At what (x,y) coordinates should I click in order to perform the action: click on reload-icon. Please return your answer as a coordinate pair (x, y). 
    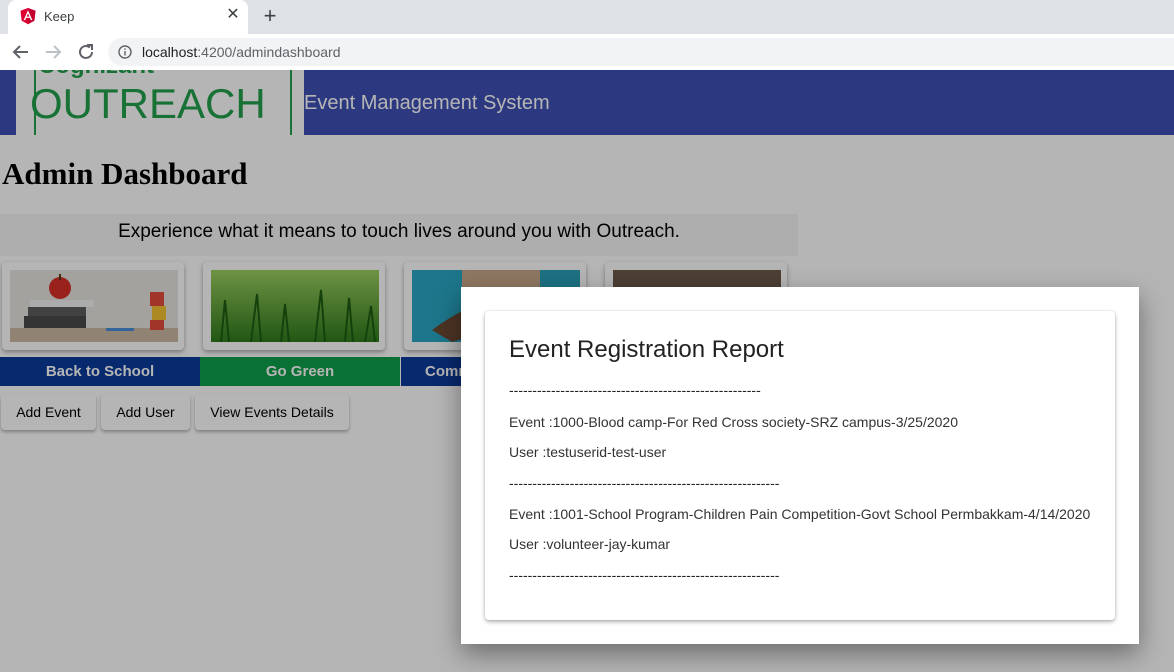
    Looking at the image, I should click on (86, 52).